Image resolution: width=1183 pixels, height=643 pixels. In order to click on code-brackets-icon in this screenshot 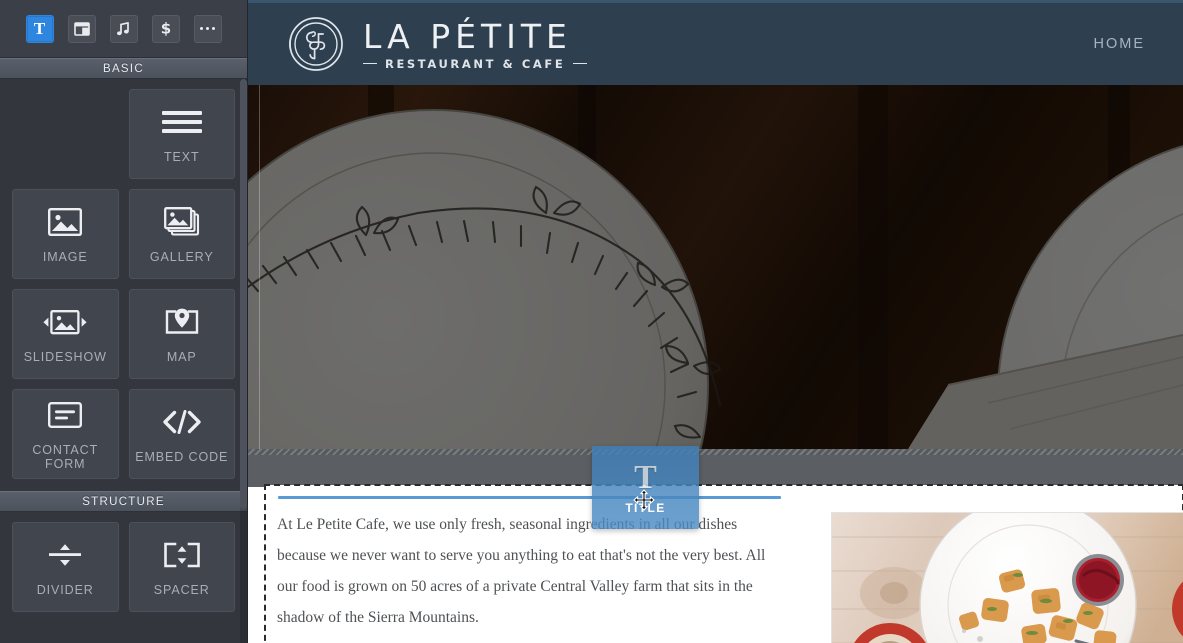, I will do `click(182, 422)`.